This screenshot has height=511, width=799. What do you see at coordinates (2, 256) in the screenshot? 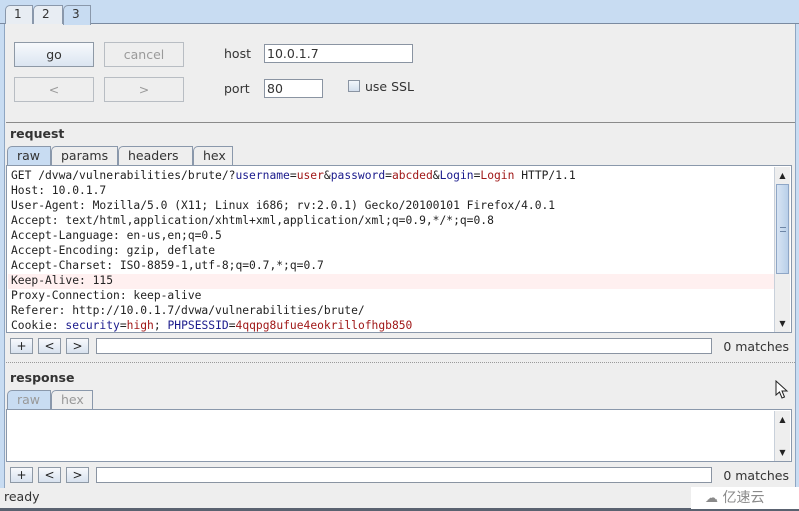
I see `left-border` at bounding box center [2, 256].